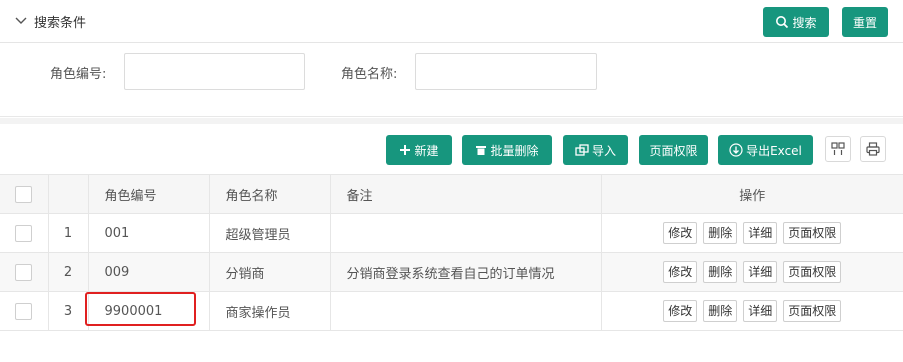 This screenshot has height=362, width=903. Describe the element at coordinates (60, 23) in the screenshot. I see `search-title: 搜索条件` at that location.